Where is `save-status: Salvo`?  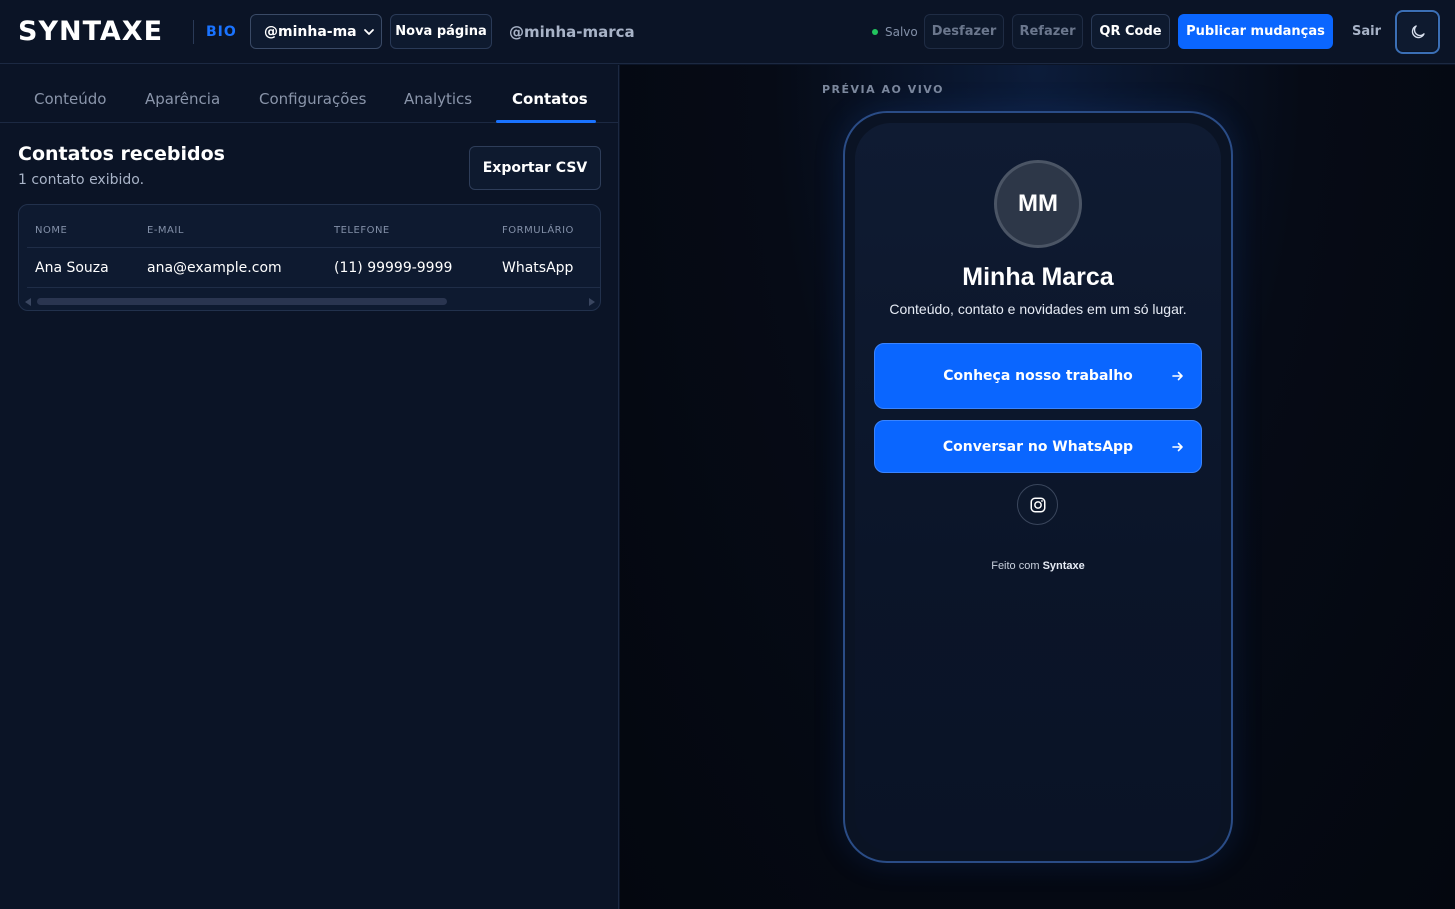
save-status: Salvo is located at coordinates (895, 32).